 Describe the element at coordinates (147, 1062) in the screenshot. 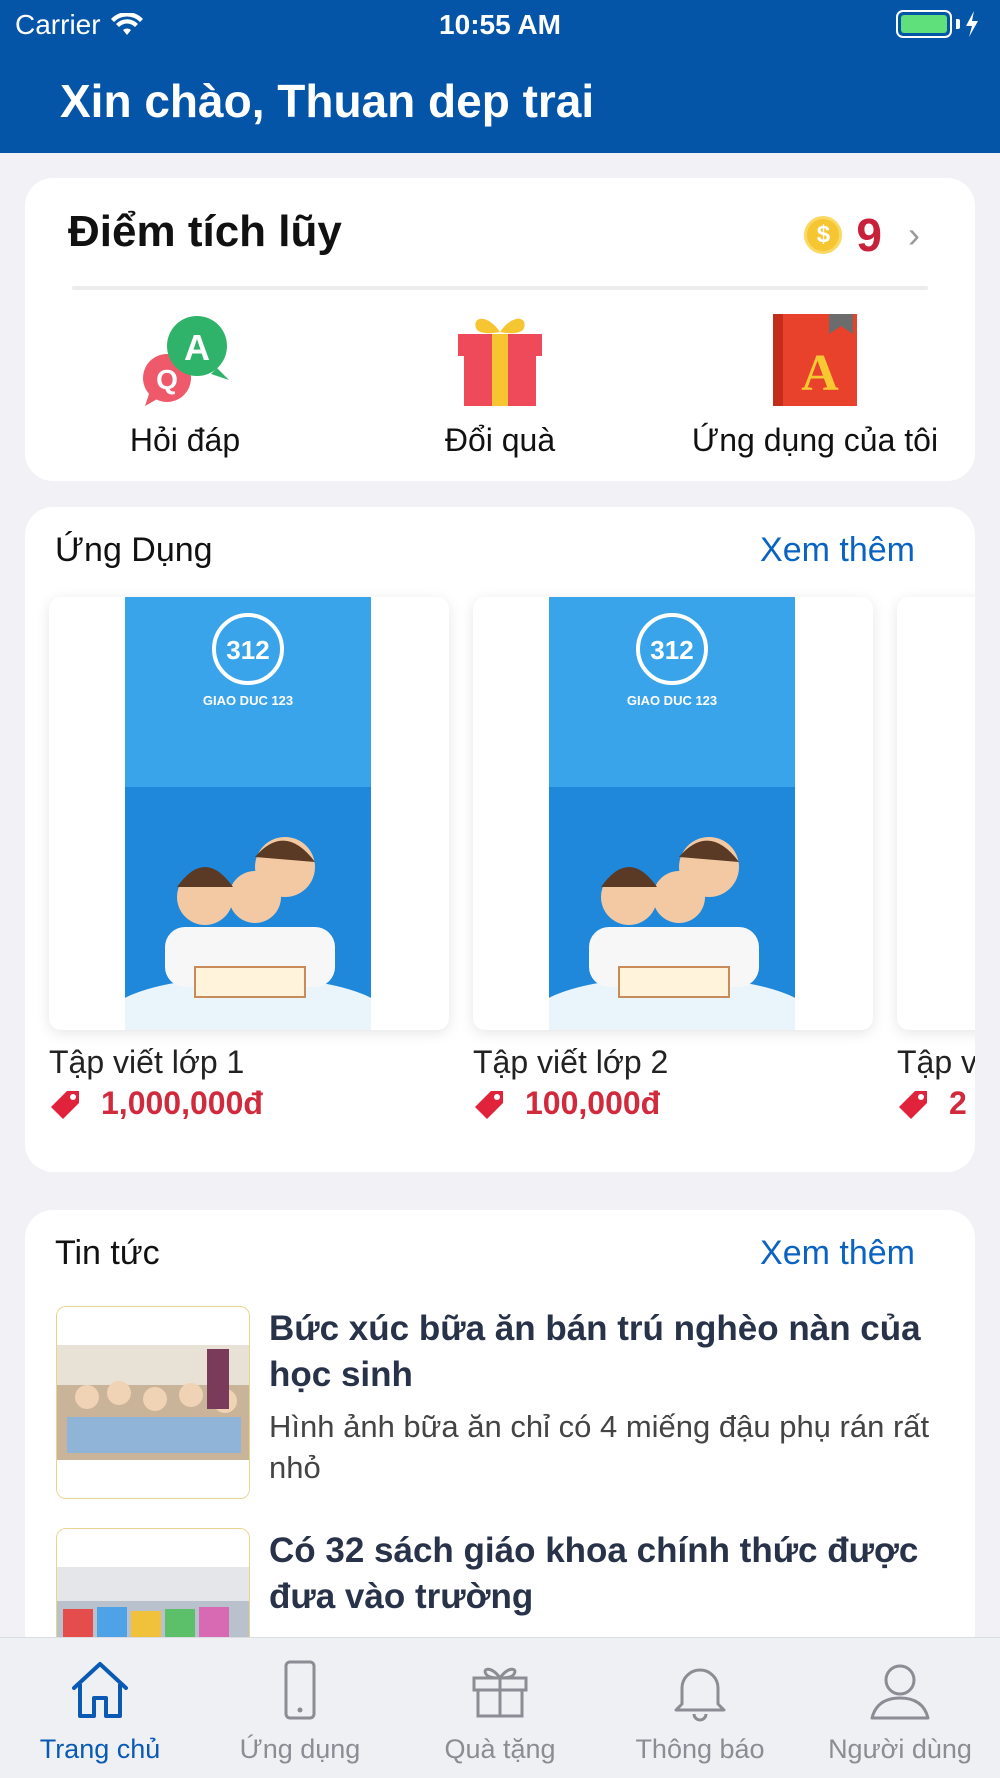

I see `app-name: Tập viết lớp 1` at that location.